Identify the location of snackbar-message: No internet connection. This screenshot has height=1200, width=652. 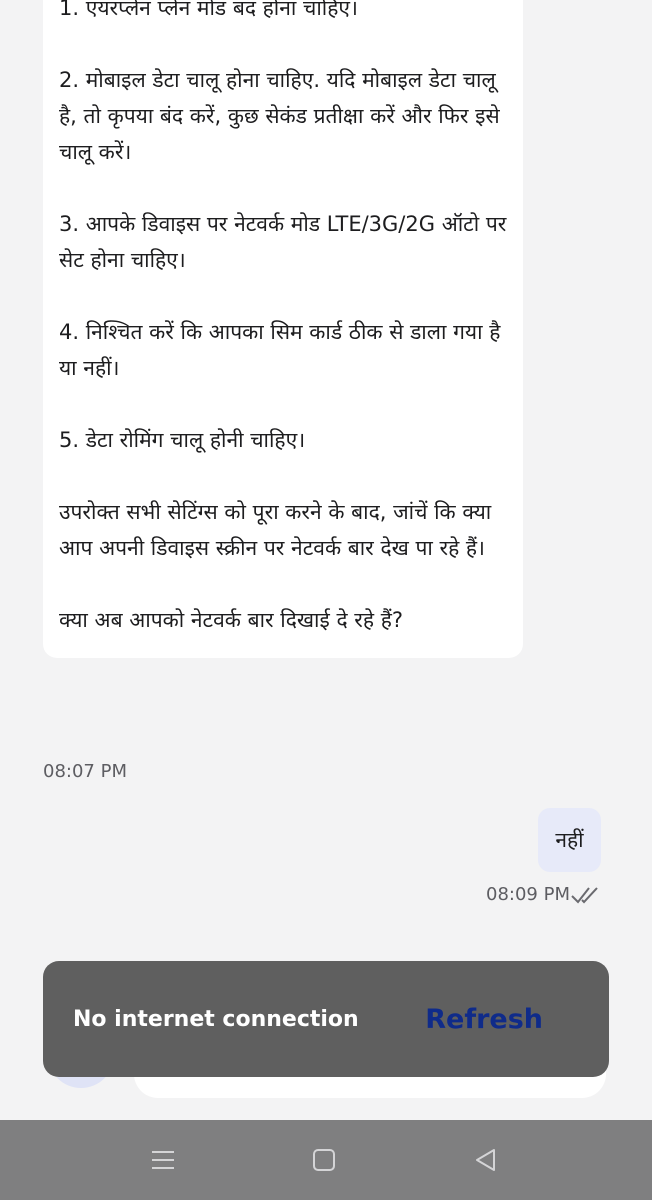
(216, 1019).